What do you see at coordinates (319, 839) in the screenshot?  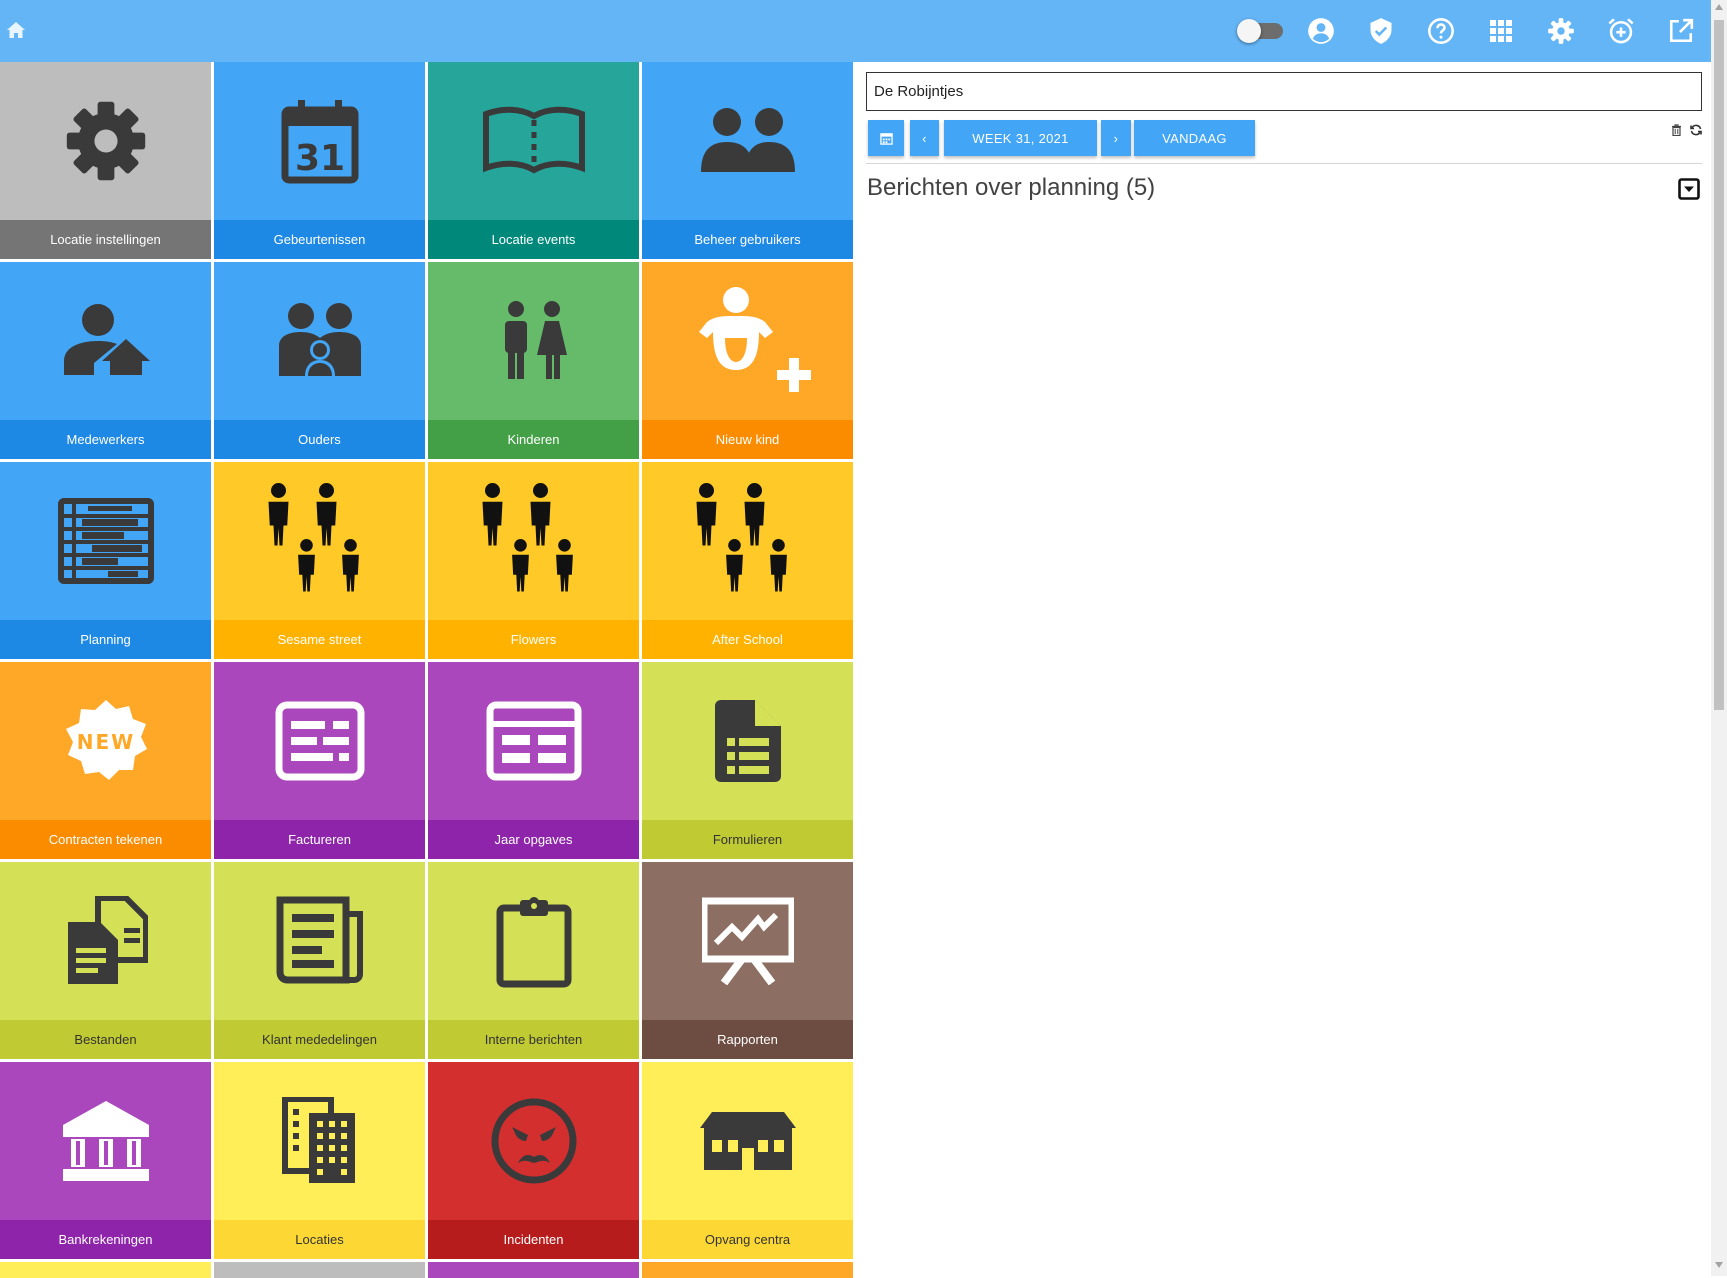 I see `tile-label: Factureren` at bounding box center [319, 839].